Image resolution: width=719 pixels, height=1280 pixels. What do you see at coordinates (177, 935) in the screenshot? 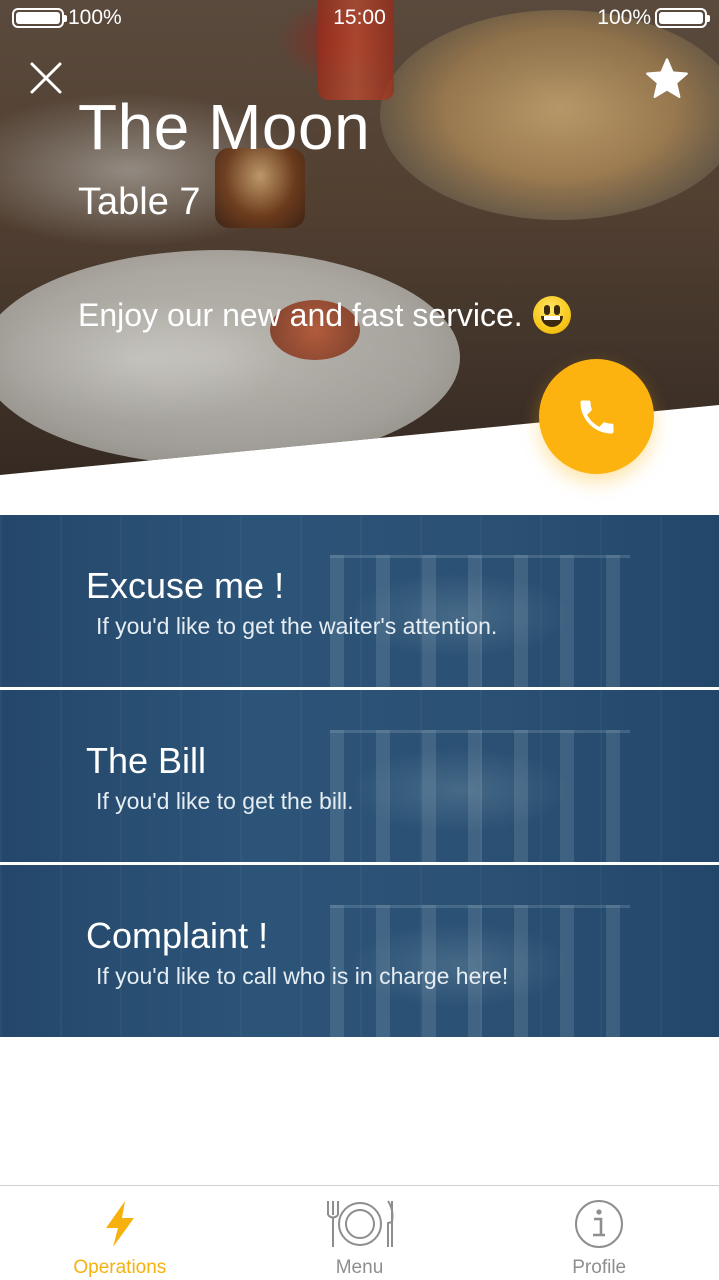
I see `action-title: Complaint !` at bounding box center [177, 935].